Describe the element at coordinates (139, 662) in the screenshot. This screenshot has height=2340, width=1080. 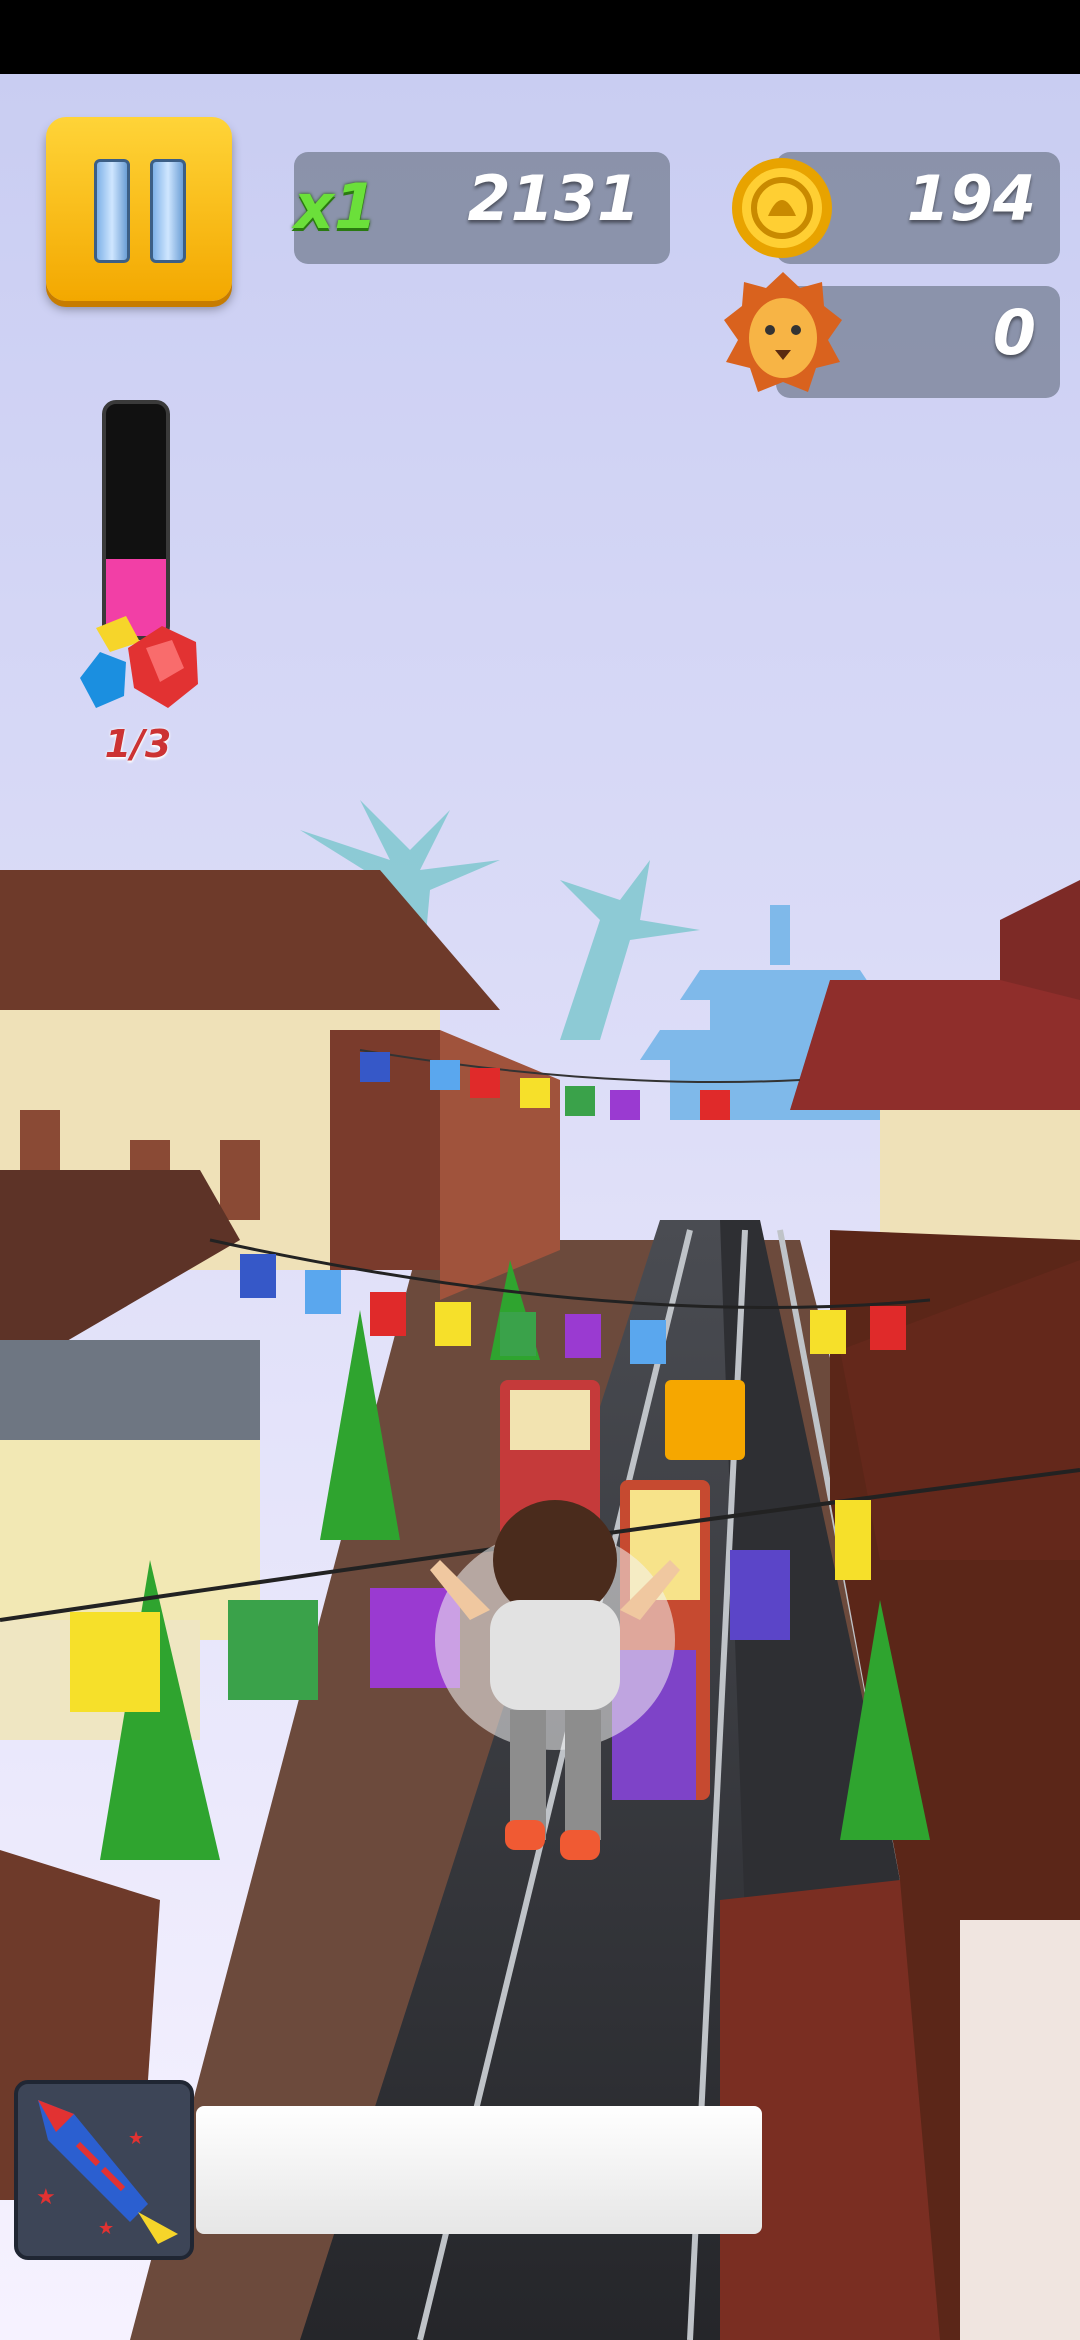
I see `gems-icon` at that location.